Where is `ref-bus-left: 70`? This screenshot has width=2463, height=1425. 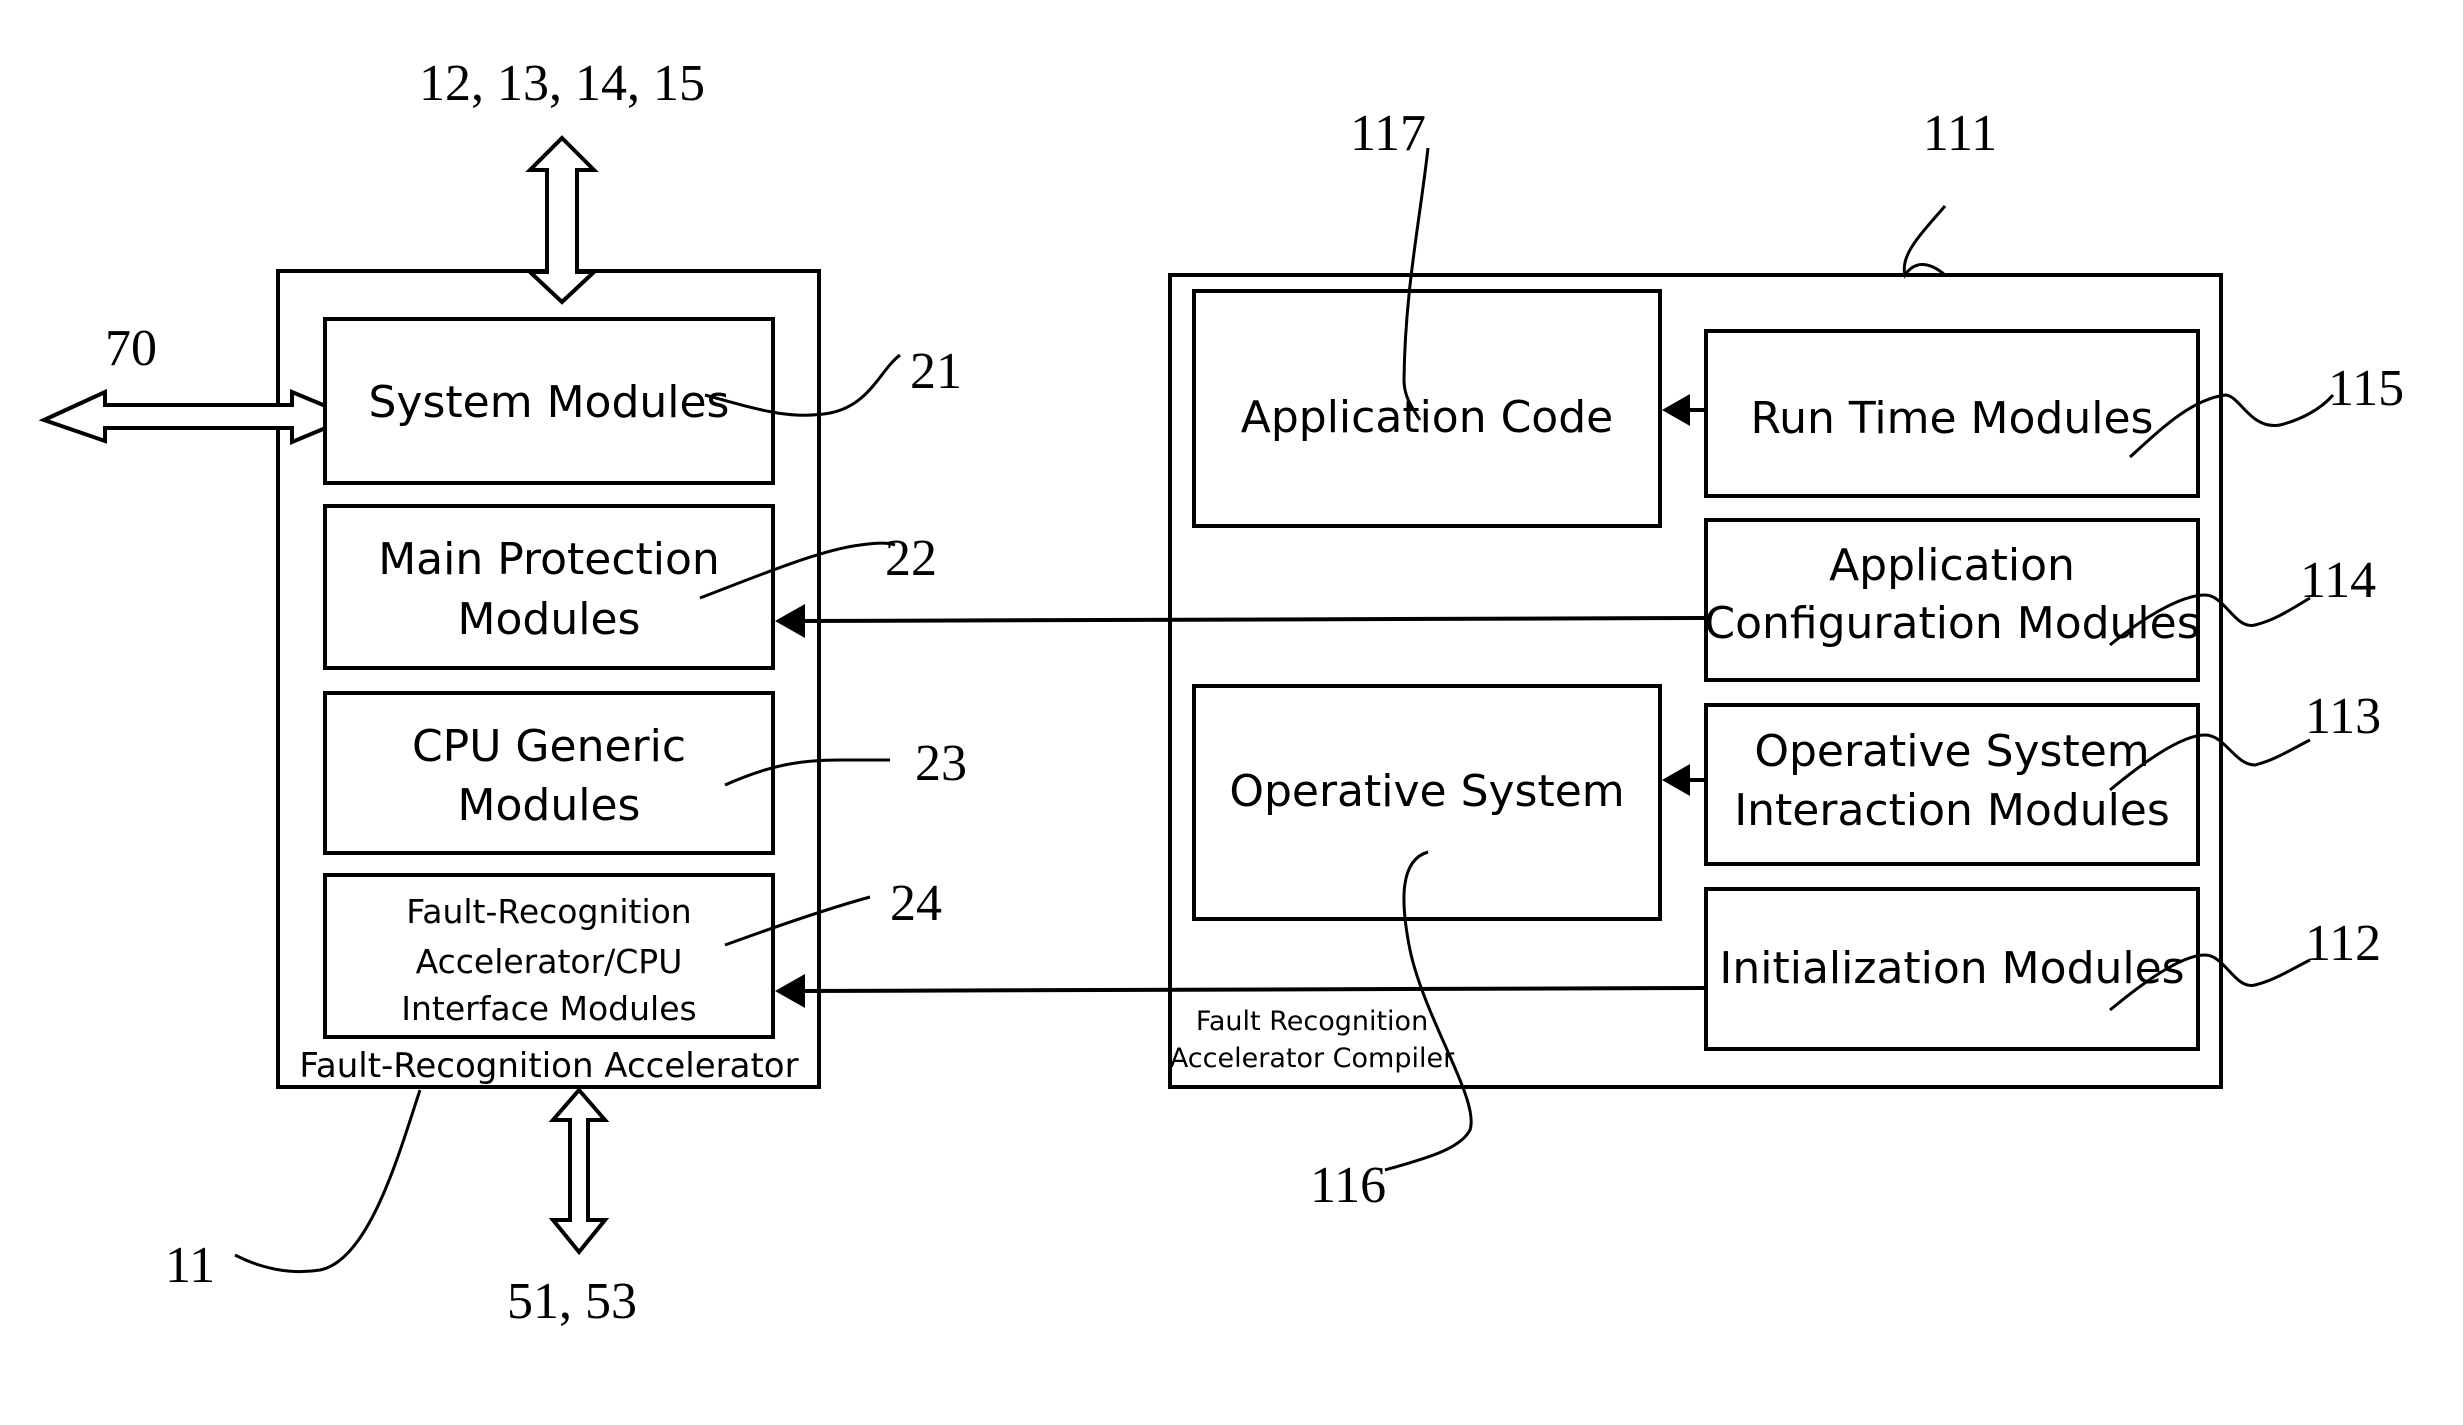
ref-bus-left: 70 is located at coordinates (131, 348).